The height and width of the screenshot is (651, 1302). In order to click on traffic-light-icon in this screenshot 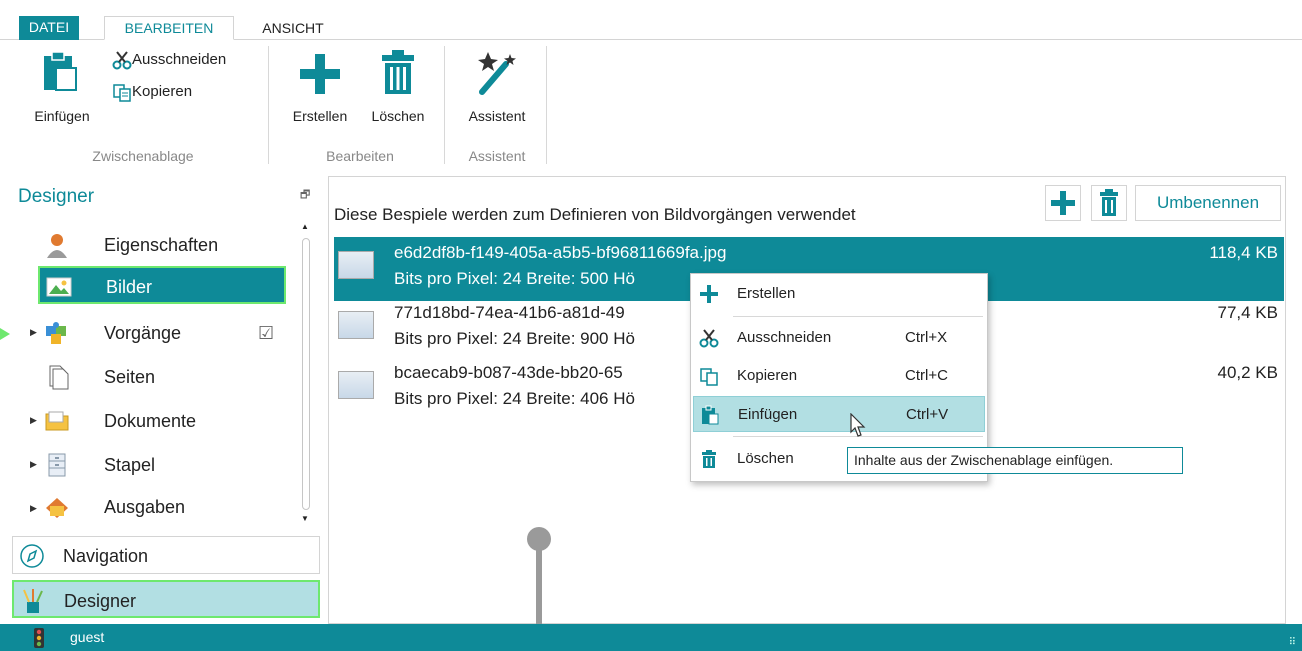, I will do `click(39, 638)`.